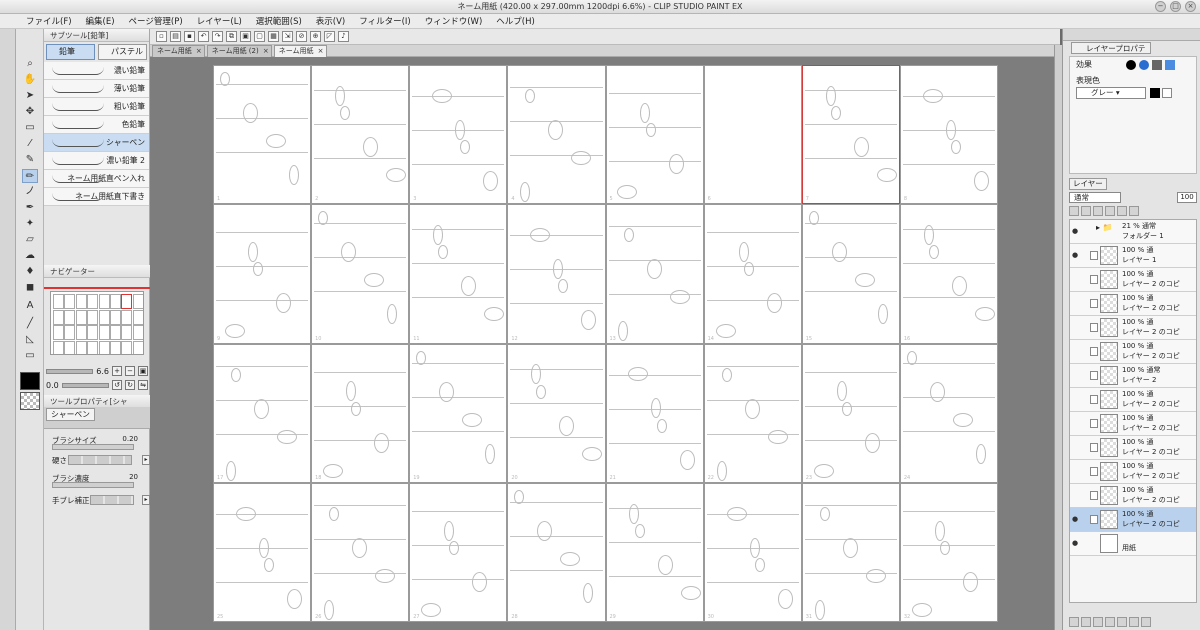 The height and width of the screenshot is (630, 1200). Describe the element at coordinates (30, 401) in the screenshot. I see `transparent-color-swatch` at that location.